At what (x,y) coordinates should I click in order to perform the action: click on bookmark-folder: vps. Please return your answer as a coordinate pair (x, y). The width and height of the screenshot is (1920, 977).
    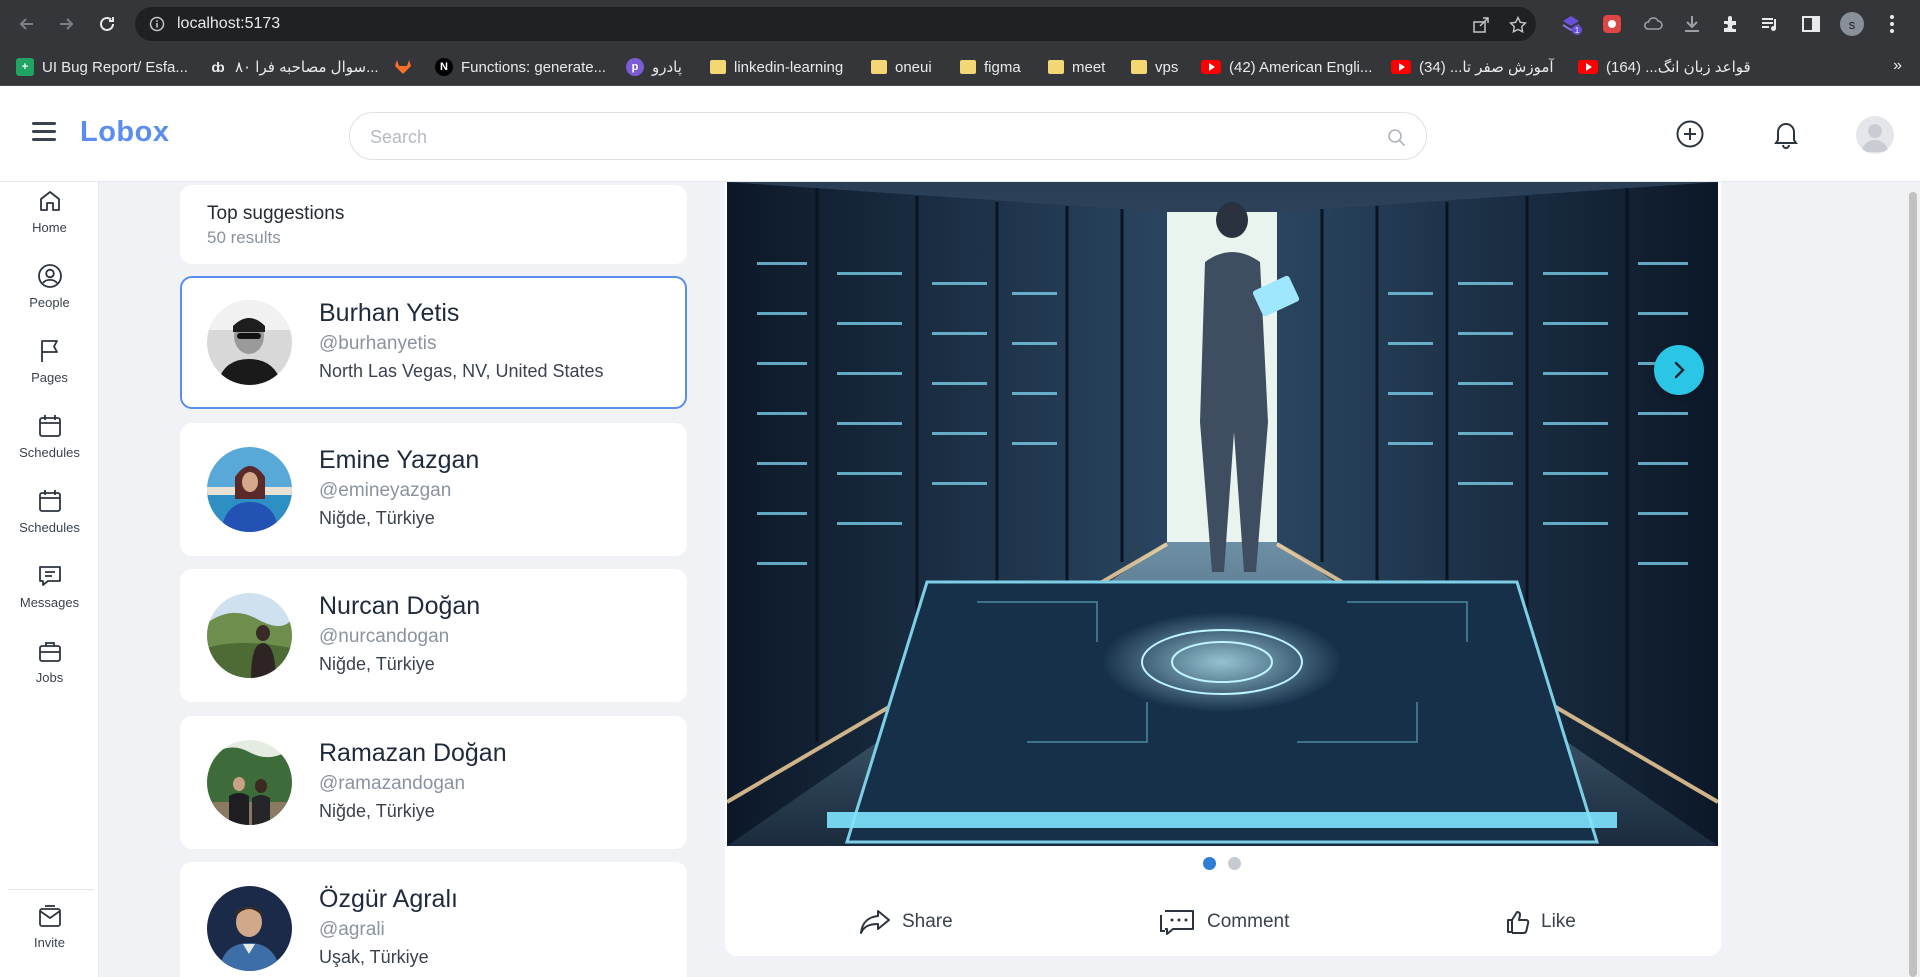
    Looking at the image, I should click on (1154, 67).